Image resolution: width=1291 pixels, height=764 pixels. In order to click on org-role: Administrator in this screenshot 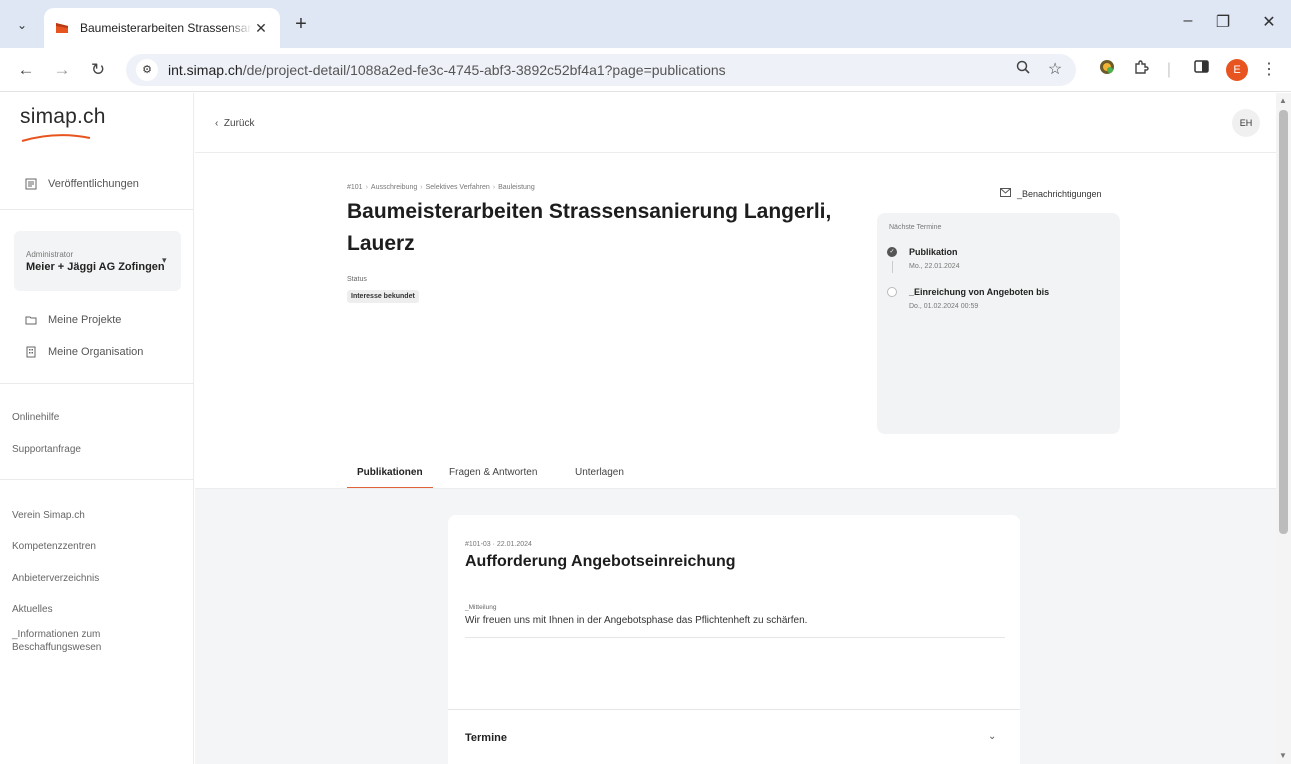, I will do `click(50, 254)`.